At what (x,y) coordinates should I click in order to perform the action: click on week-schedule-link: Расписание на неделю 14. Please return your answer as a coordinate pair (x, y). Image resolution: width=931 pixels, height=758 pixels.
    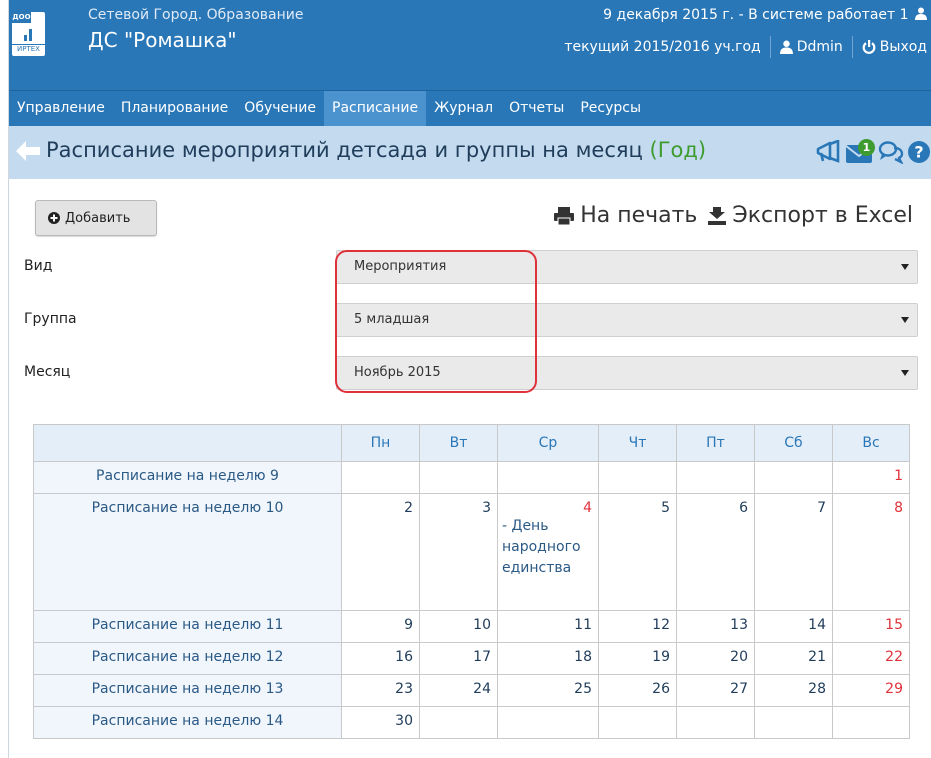
    Looking at the image, I should click on (187, 722).